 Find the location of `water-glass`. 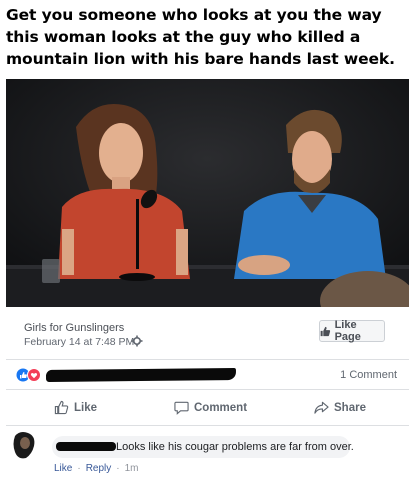

water-glass is located at coordinates (51, 271).